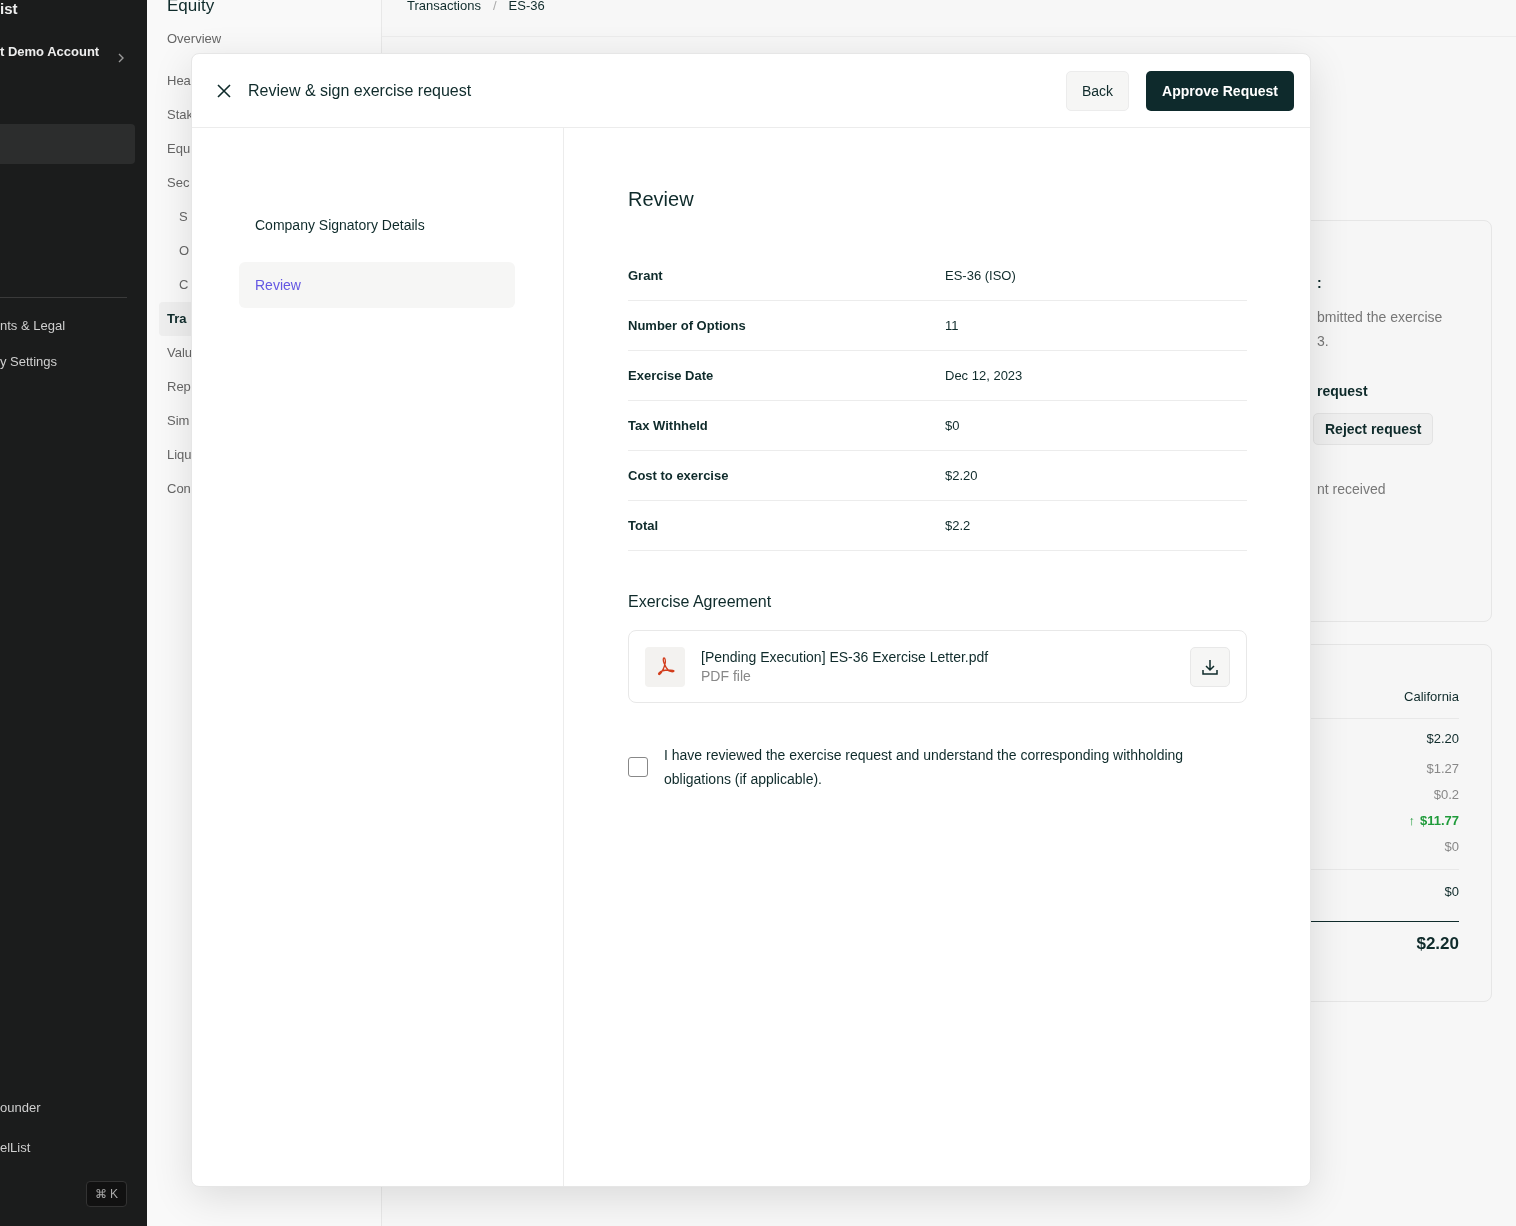 This screenshot has height=1226, width=1516. I want to click on detail-label: Tax Withheld, so click(668, 425).